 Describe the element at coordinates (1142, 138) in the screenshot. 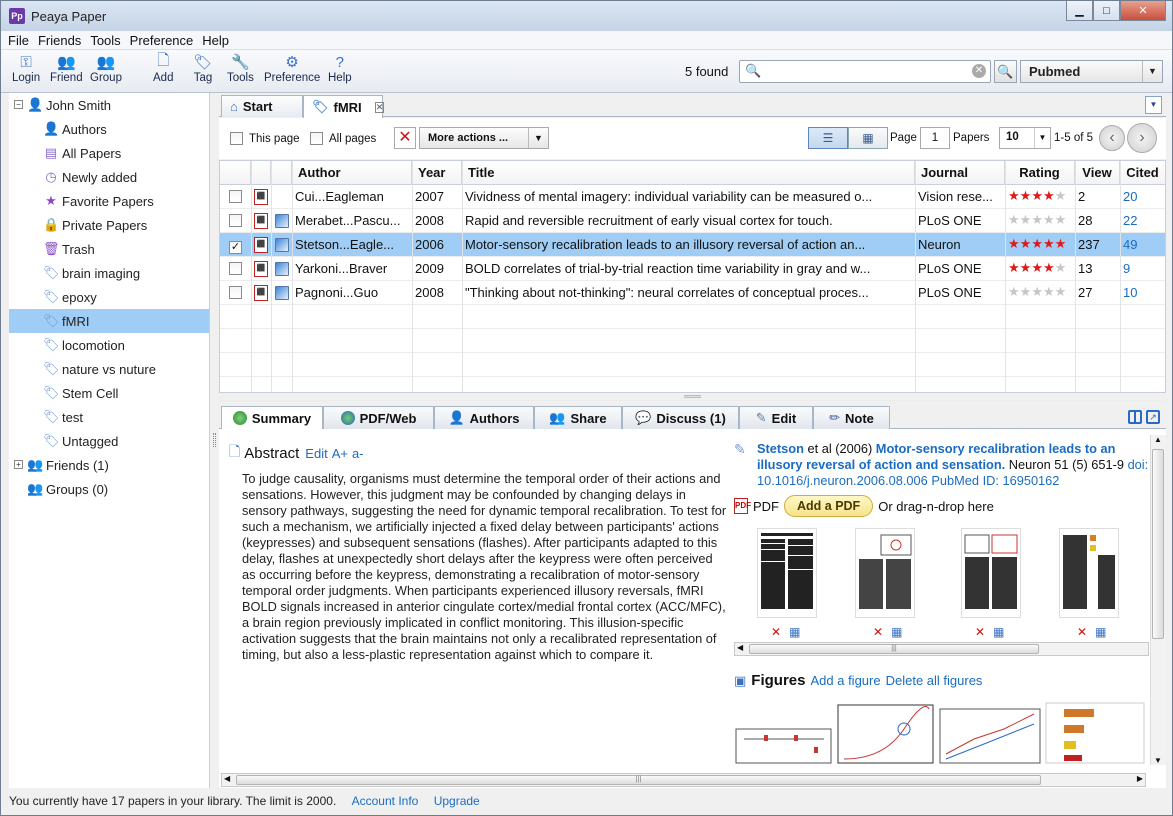

I see `next-page-button: ›` at that location.